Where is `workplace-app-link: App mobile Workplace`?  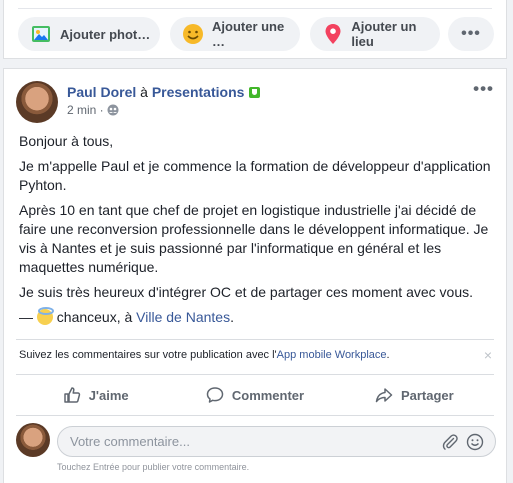
workplace-app-link: App mobile Workplace is located at coordinates (332, 355).